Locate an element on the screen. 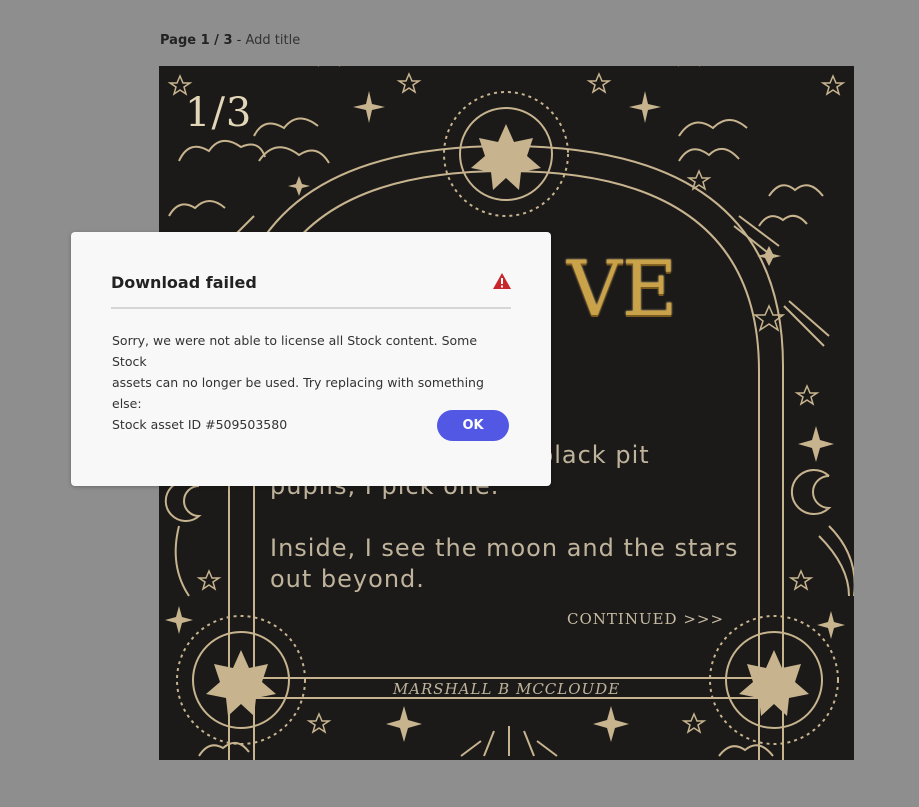 This screenshot has height=807, width=919. continued-text: CONTINUED >>> is located at coordinates (645, 619).